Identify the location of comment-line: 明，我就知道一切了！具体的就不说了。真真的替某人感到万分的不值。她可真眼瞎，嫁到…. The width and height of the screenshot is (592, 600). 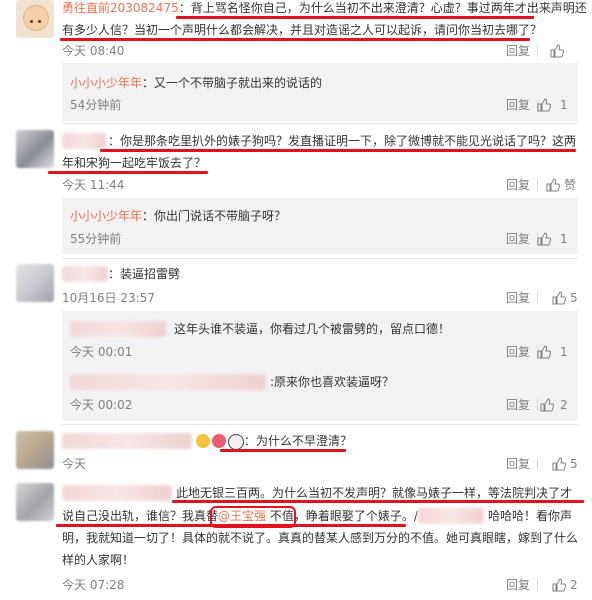
(320, 538).